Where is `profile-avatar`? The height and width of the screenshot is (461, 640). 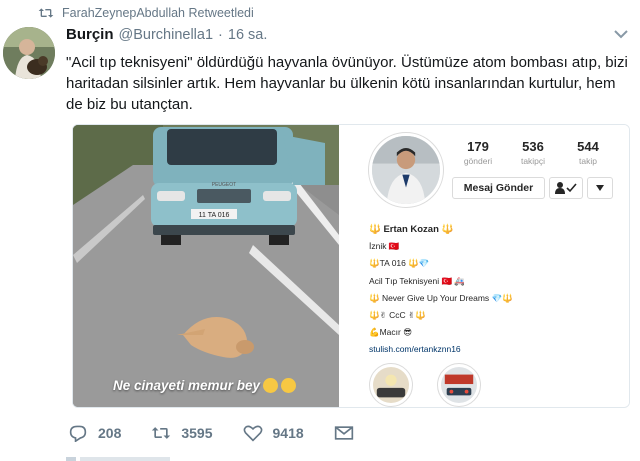 profile-avatar is located at coordinates (406, 170).